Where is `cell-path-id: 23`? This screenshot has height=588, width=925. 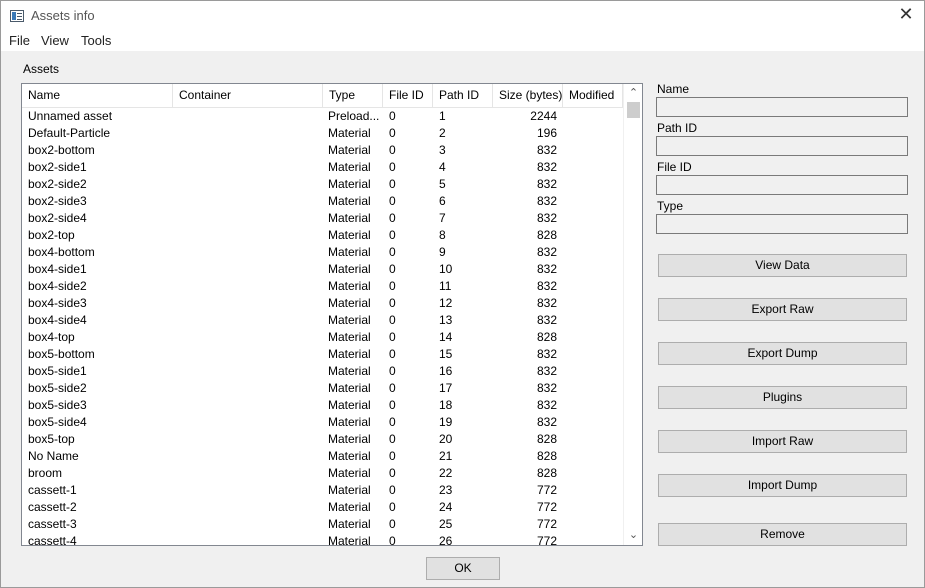 cell-path-id: 23 is located at coordinates (446, 490).